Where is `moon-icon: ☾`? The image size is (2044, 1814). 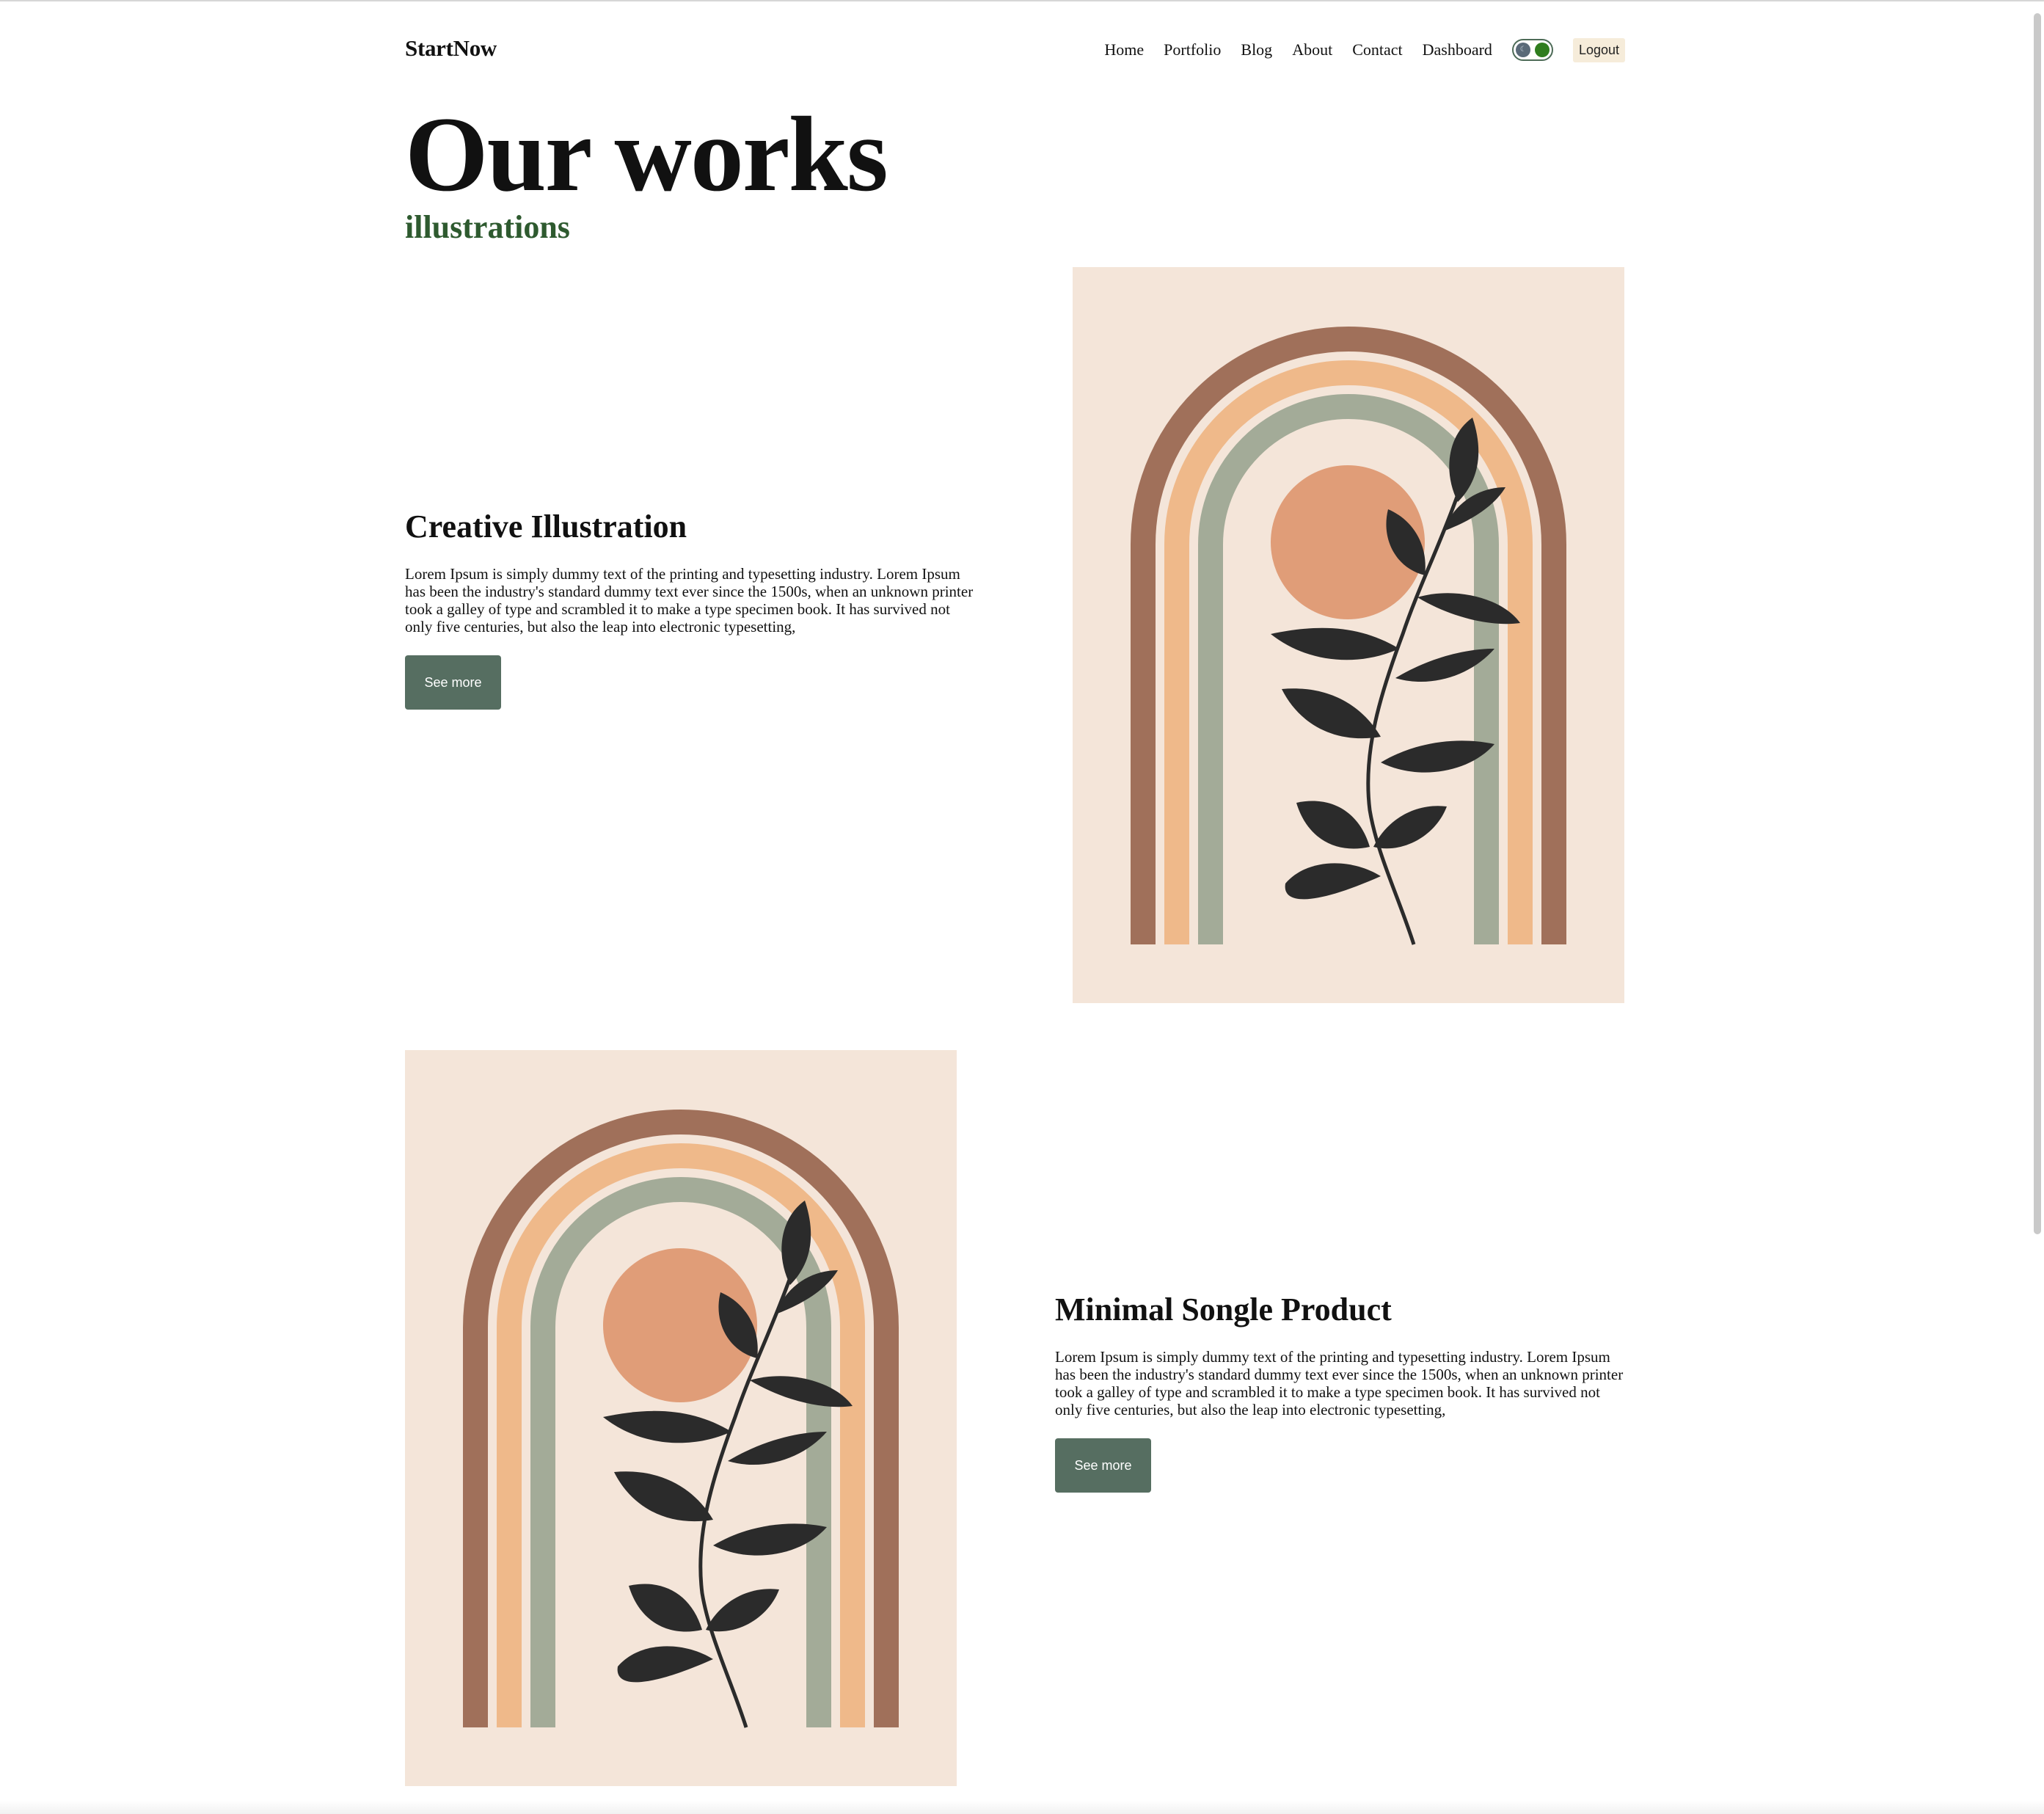 moon-icon: ☾ is located at coordinates (1522, 50).